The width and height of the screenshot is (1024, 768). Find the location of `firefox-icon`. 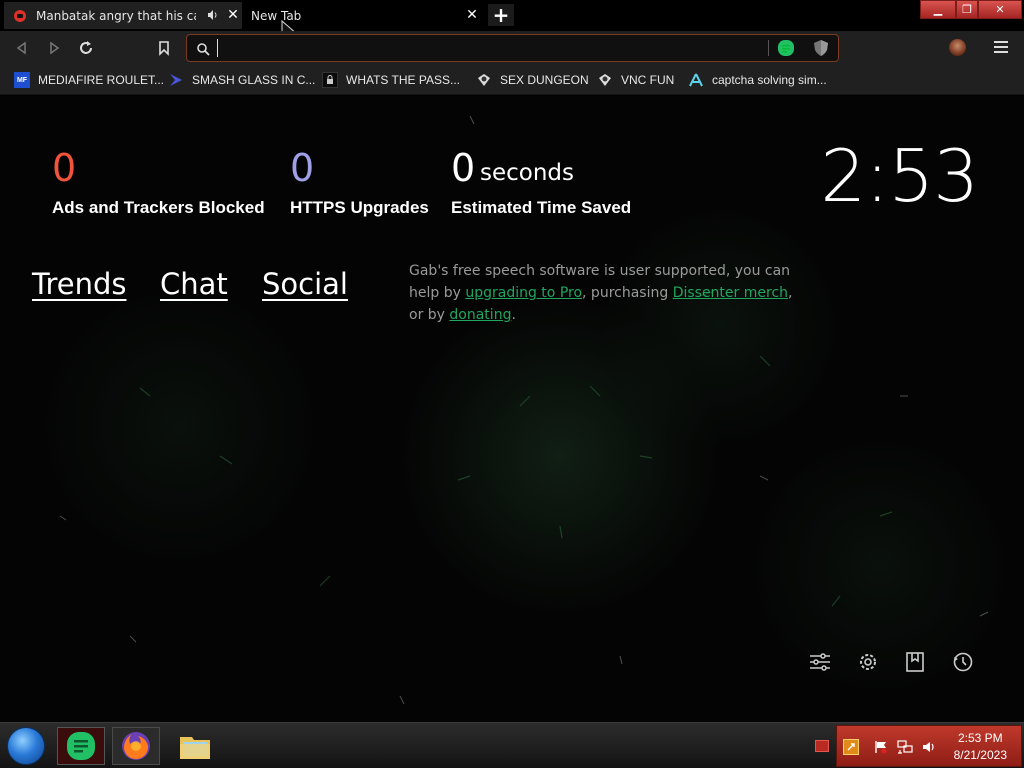

firefox-icon is located at coordinates (136, 746).